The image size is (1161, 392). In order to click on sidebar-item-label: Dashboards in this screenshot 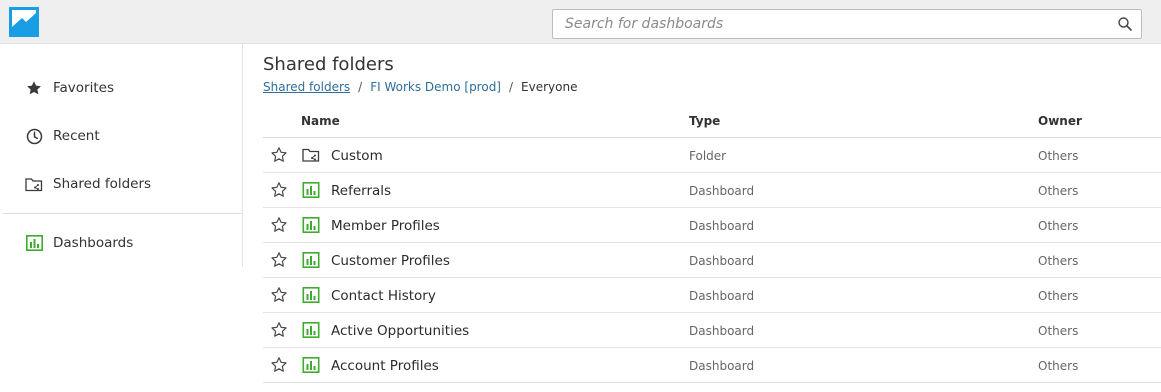, I will do `click(93, 243)`.